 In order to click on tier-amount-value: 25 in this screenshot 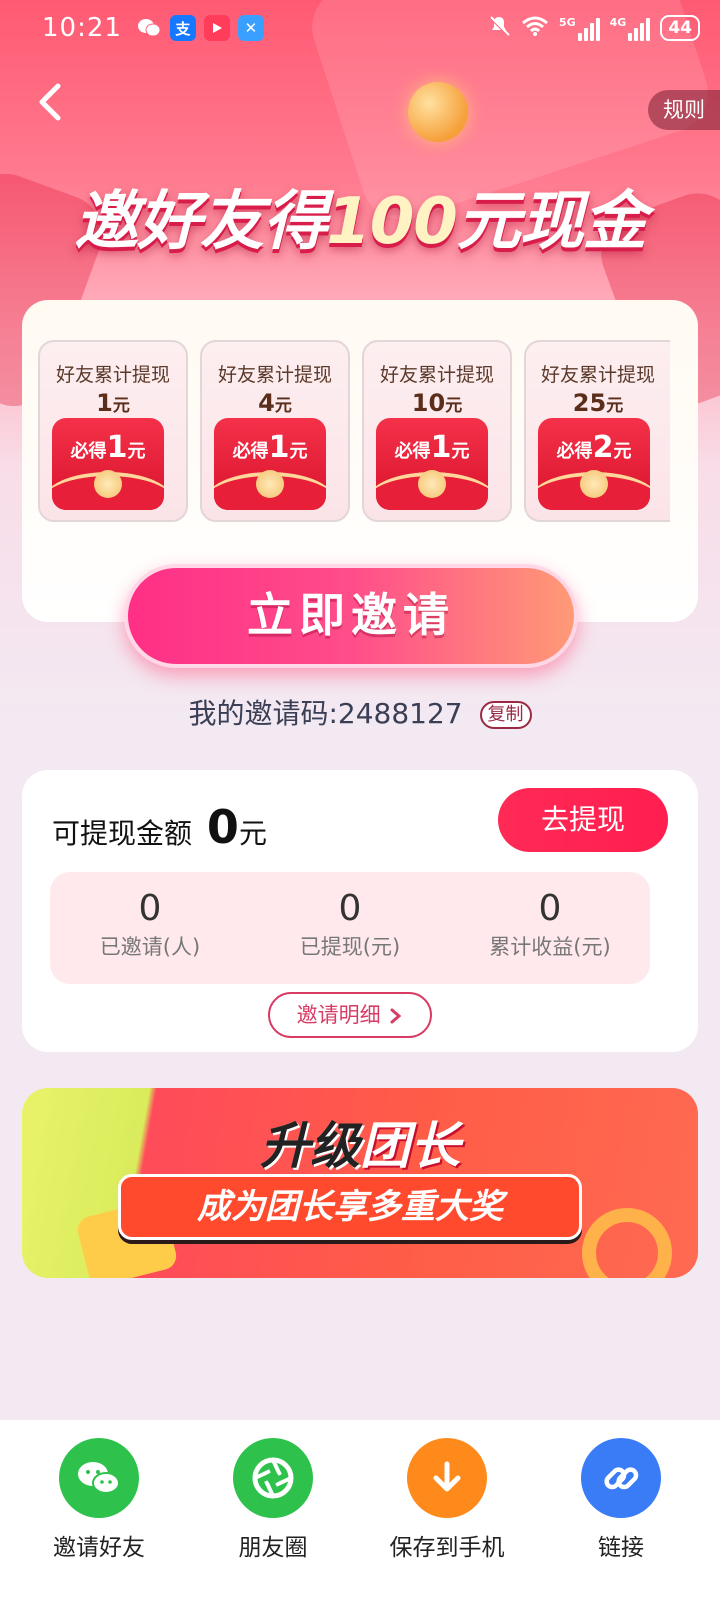, I will do `click(589, 403)`.